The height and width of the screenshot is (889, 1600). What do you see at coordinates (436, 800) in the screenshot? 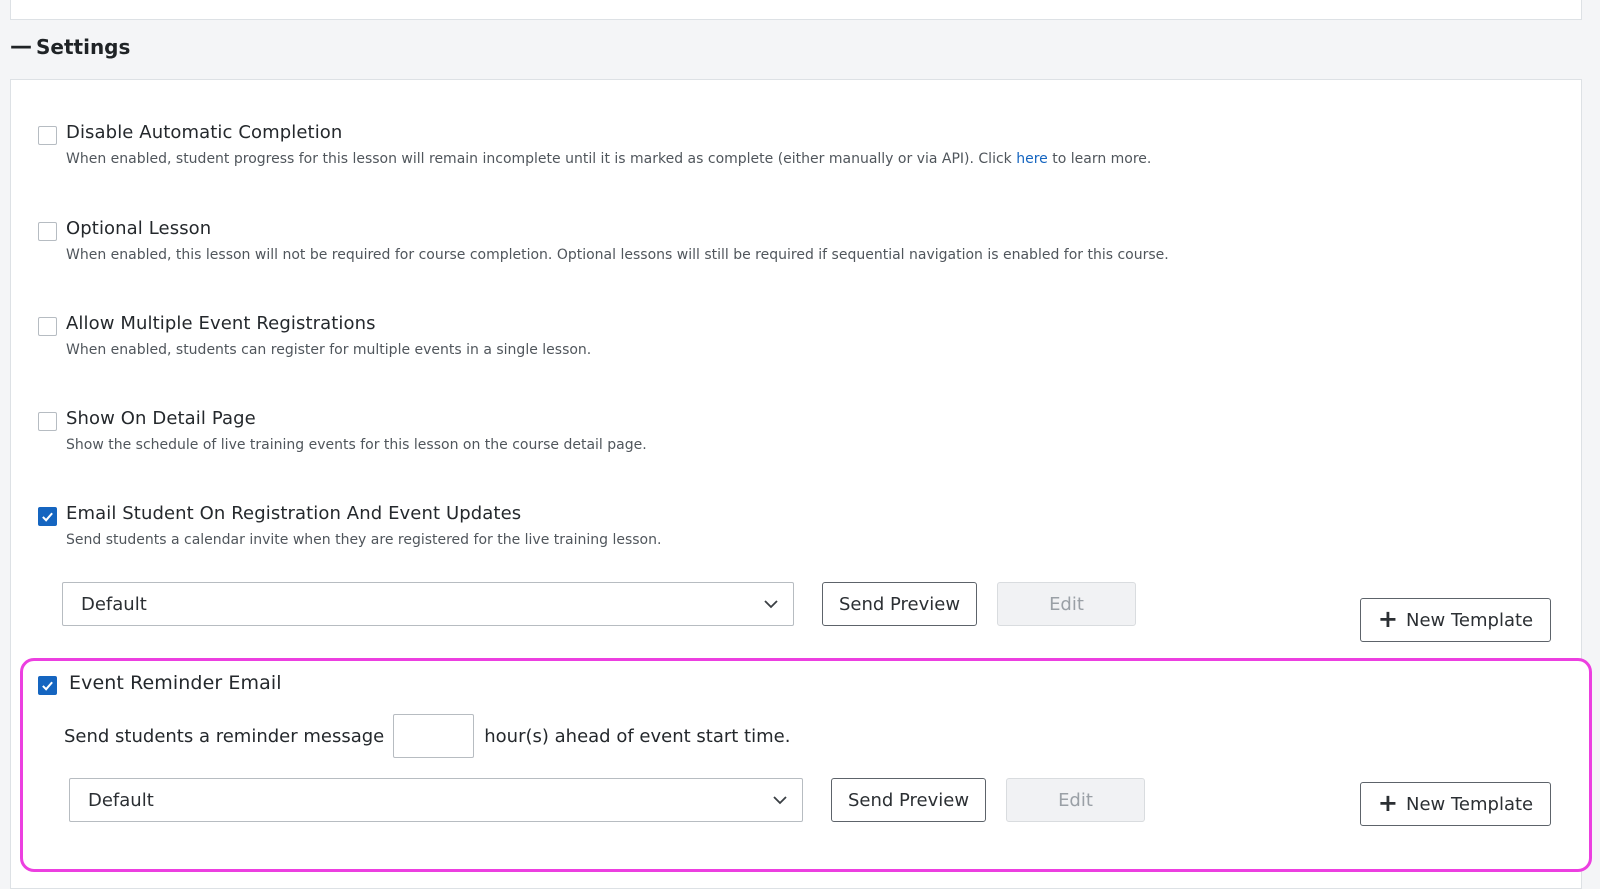
I see `reminder-template-select: Default` at bounding box center [436, 800].